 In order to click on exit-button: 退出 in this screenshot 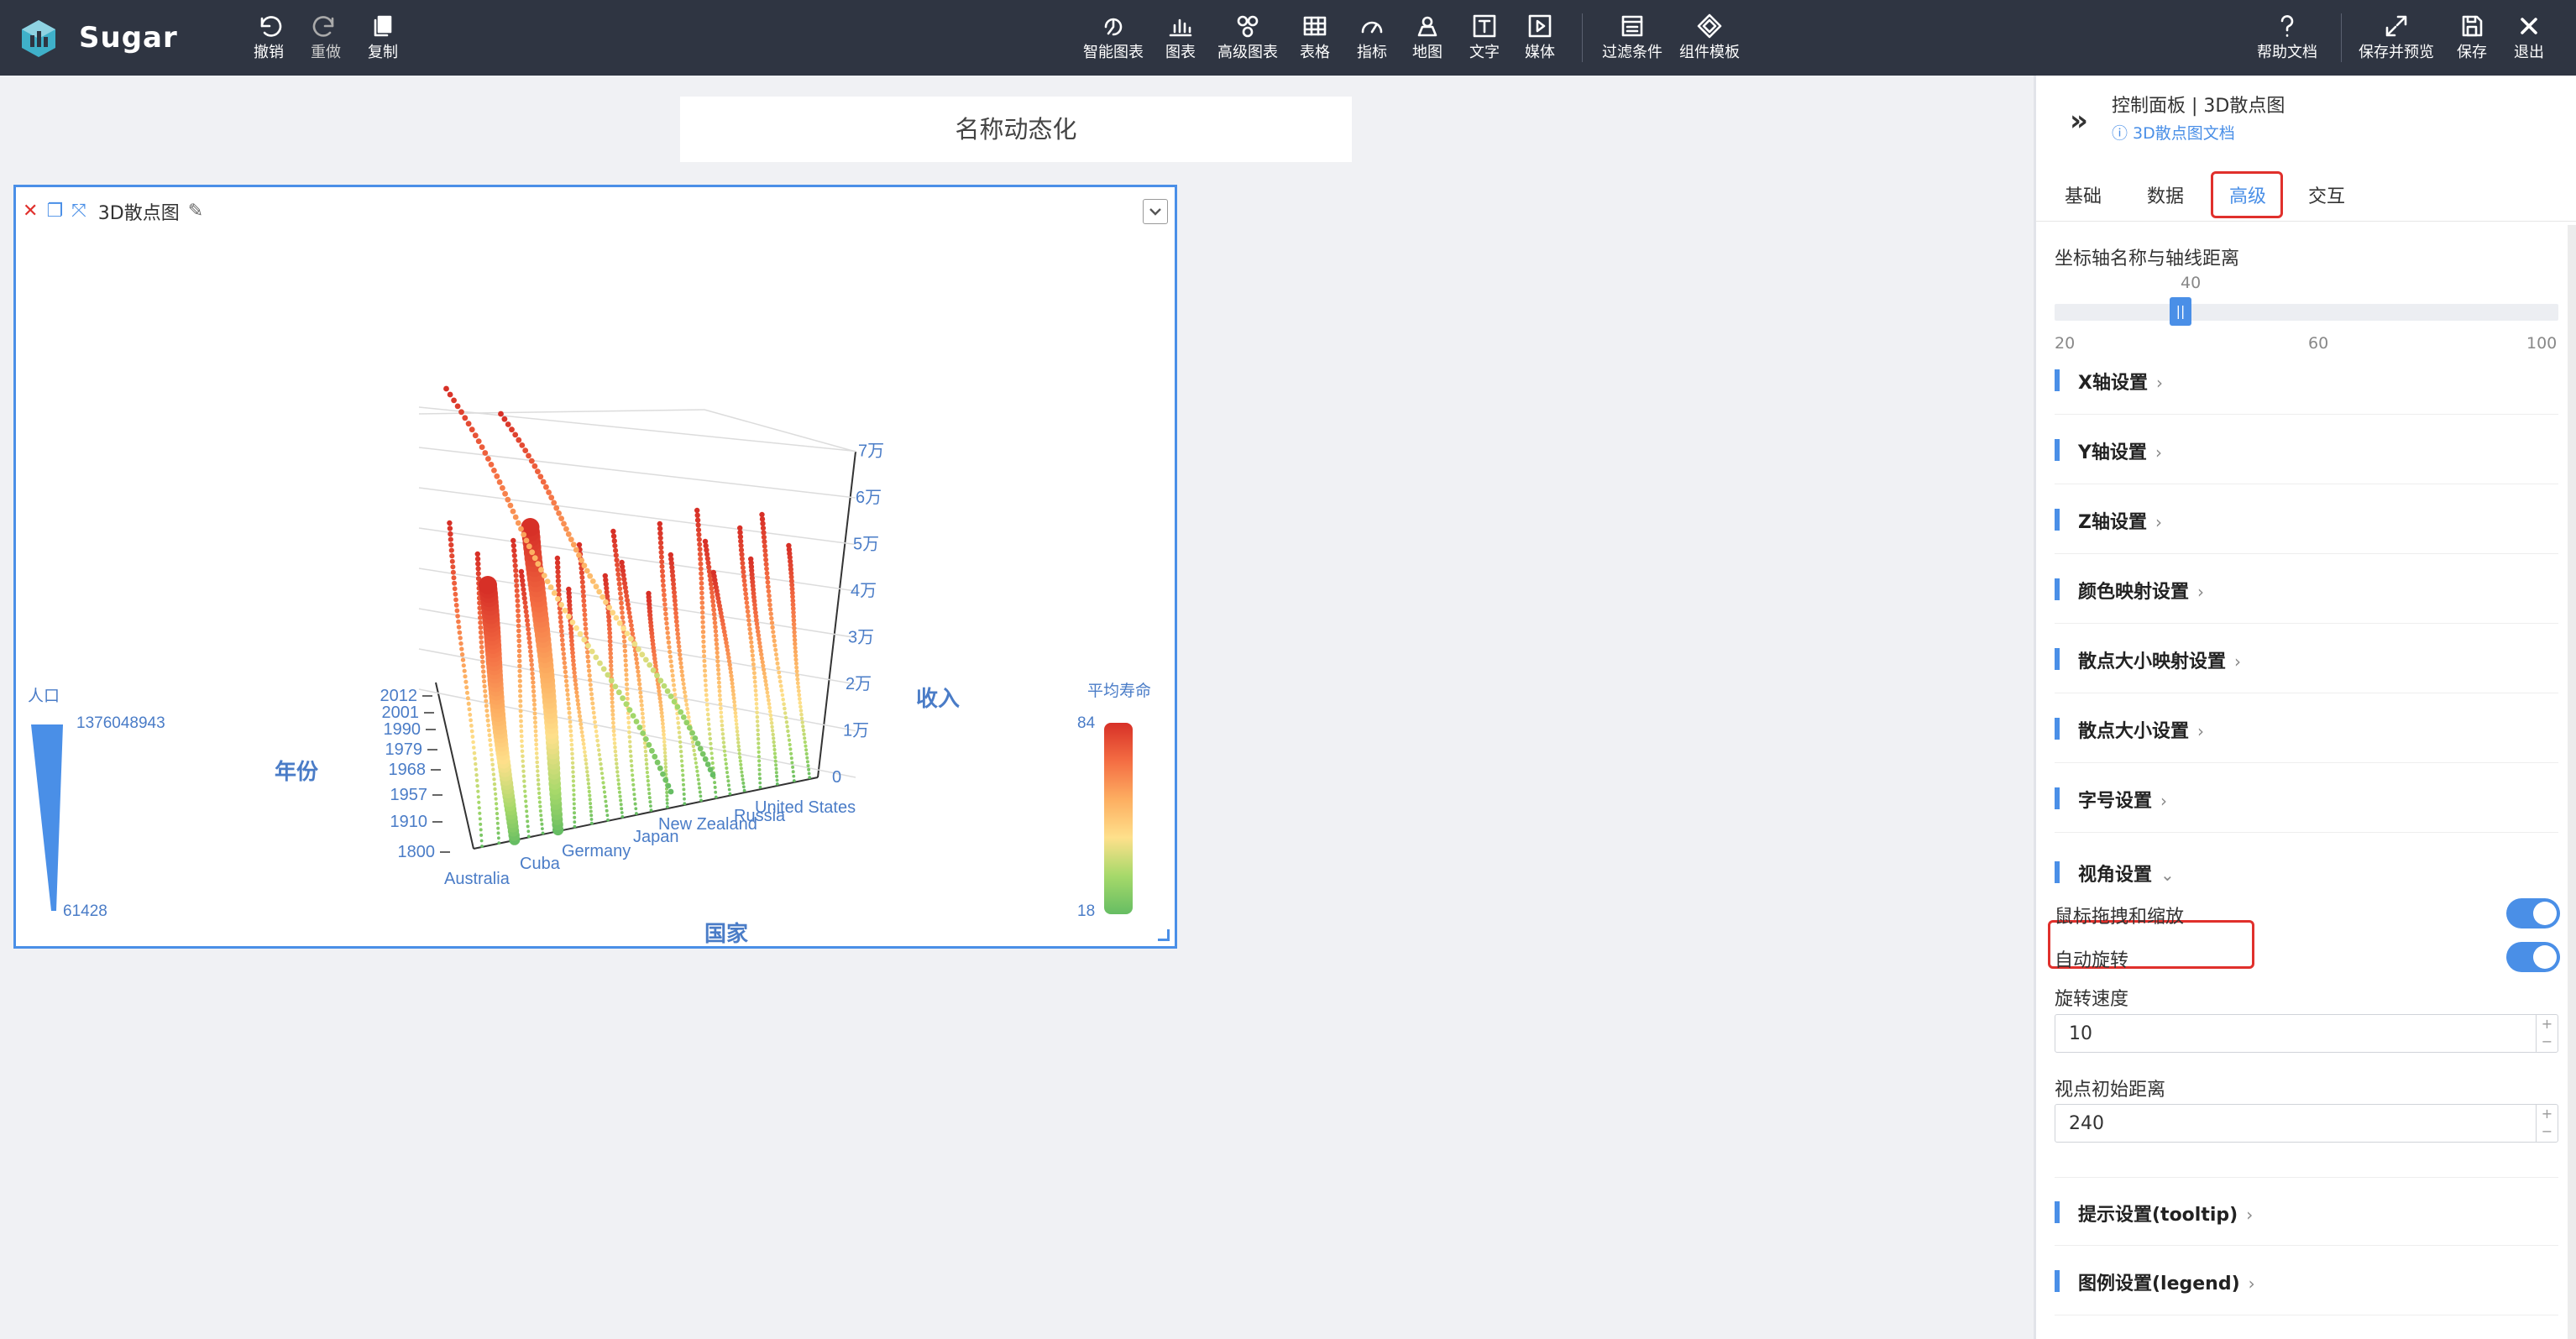, I will do `click(2529, 39)`.